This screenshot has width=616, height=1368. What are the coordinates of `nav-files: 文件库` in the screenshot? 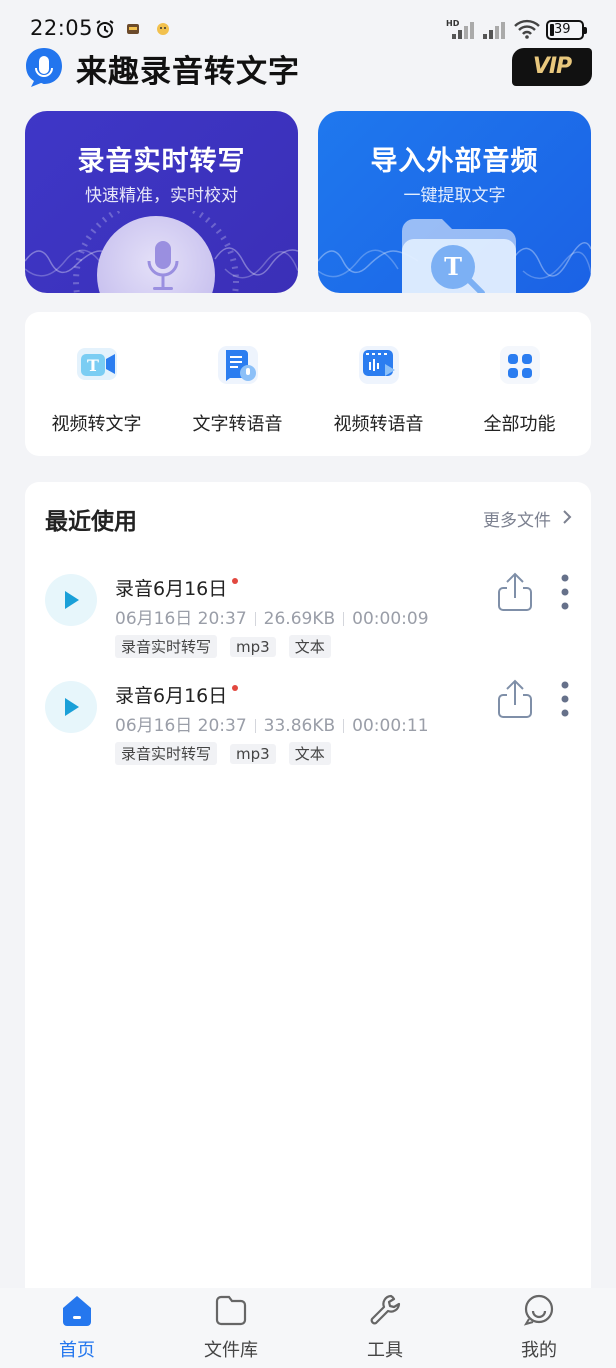 It's located at (231, 1328).